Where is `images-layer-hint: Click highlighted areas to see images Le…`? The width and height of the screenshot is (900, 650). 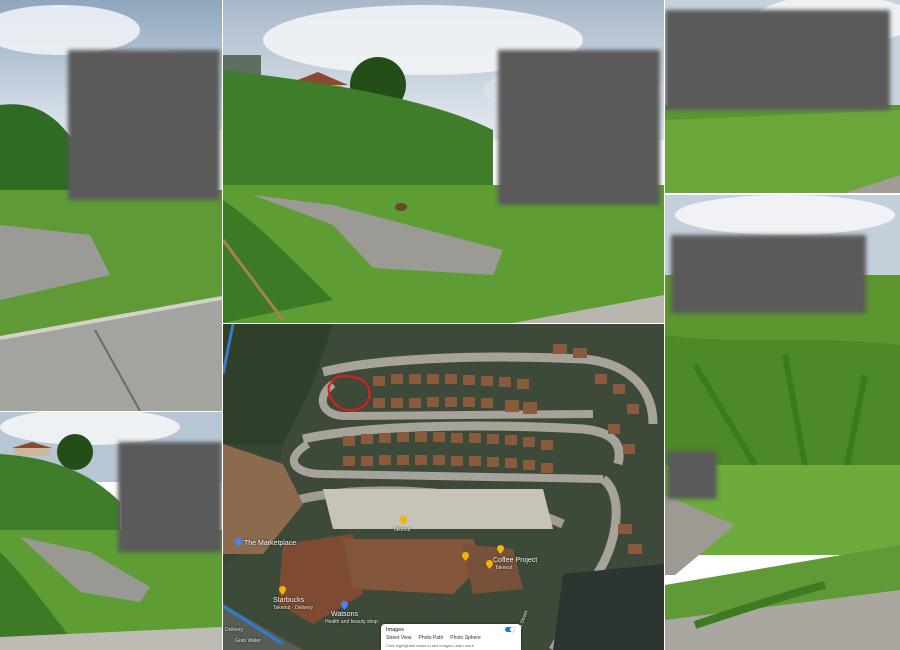 images-layer-hint: Click highlighted areas to see images Le… is located at coordinates (430, 645).